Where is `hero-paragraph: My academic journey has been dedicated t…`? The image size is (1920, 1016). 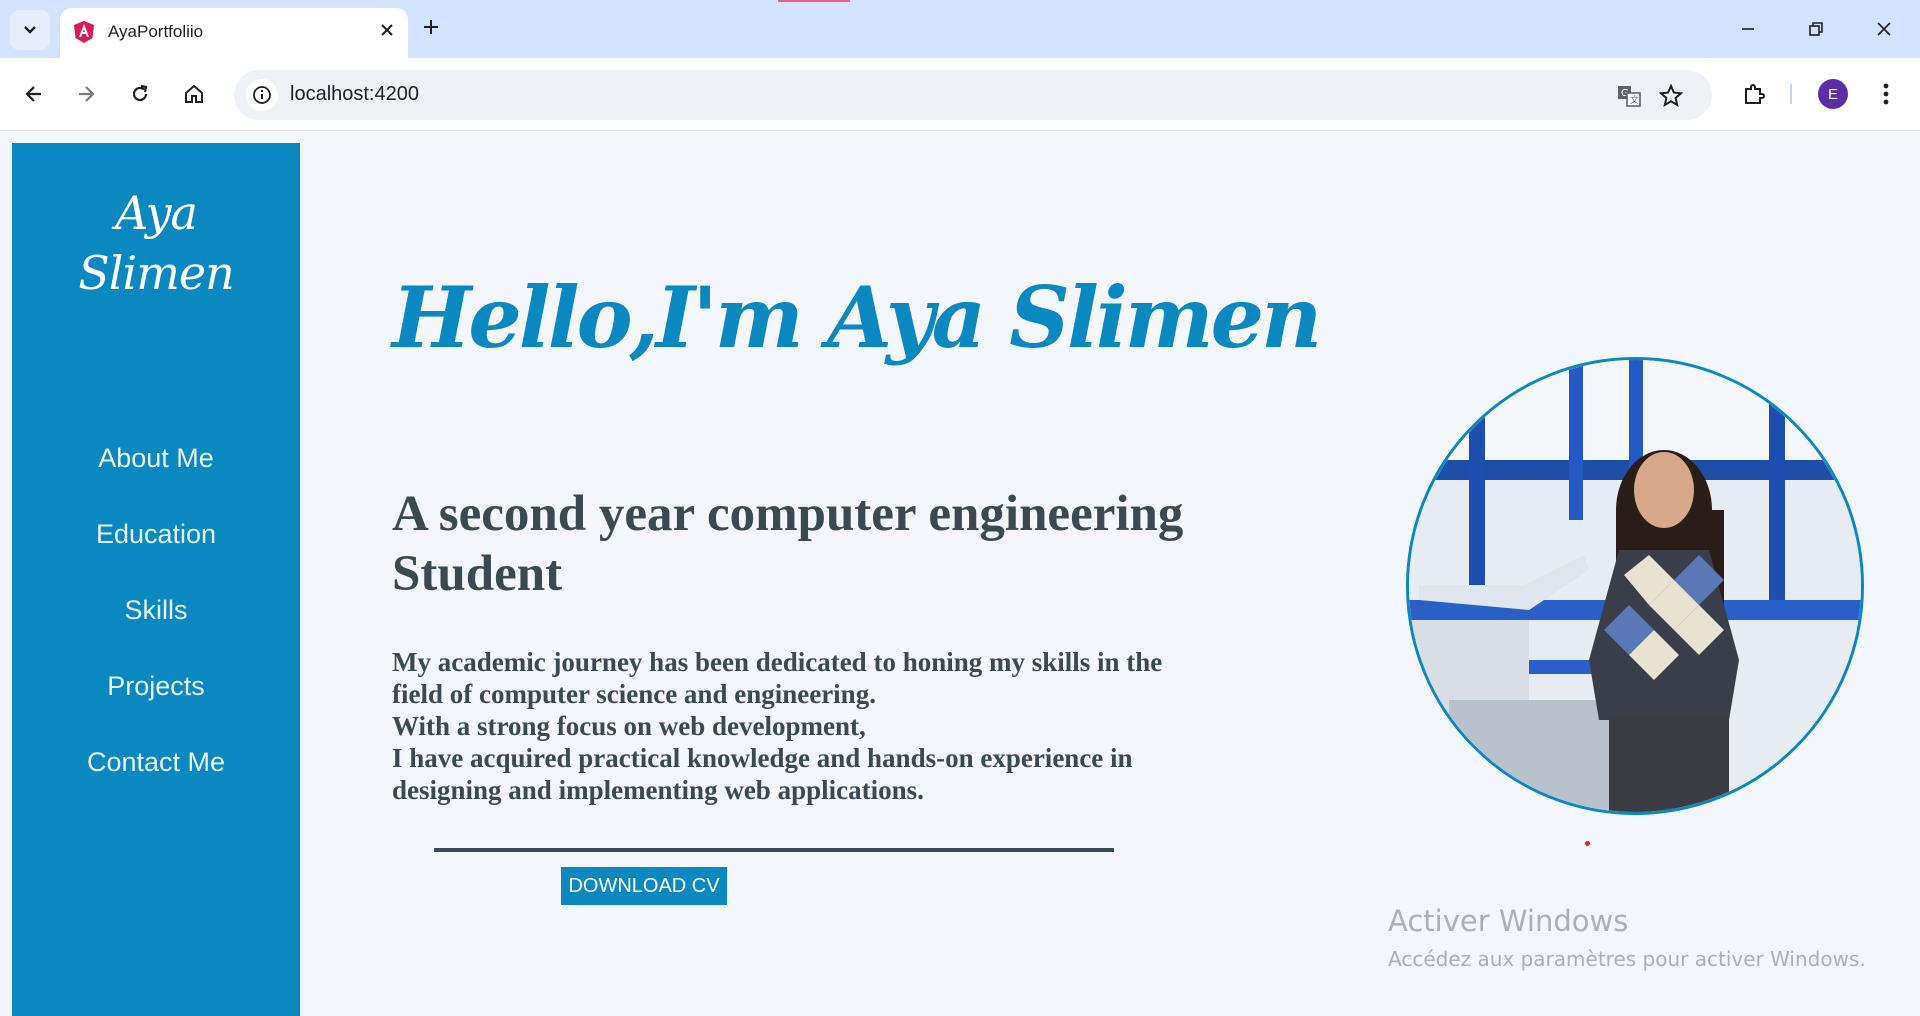 hero-paragraph: My academic journey has been dedicated t… is located at coordinates (822, 726).